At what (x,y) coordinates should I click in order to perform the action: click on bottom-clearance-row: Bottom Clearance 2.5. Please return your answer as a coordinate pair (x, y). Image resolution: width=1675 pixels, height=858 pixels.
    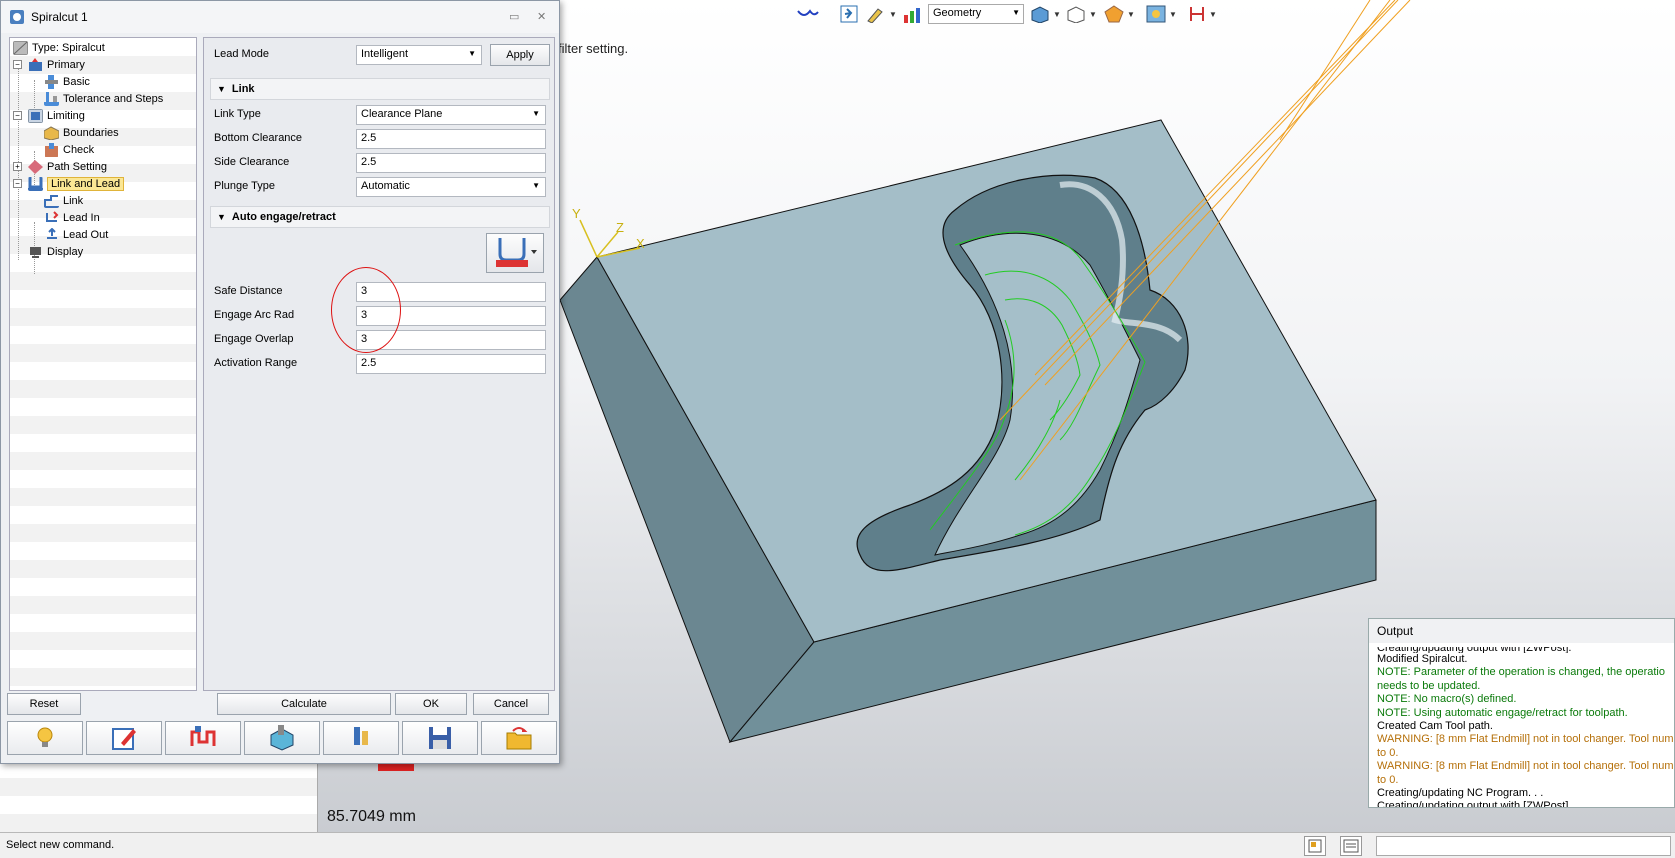
    Looking at the image, I should click on (379, 139).